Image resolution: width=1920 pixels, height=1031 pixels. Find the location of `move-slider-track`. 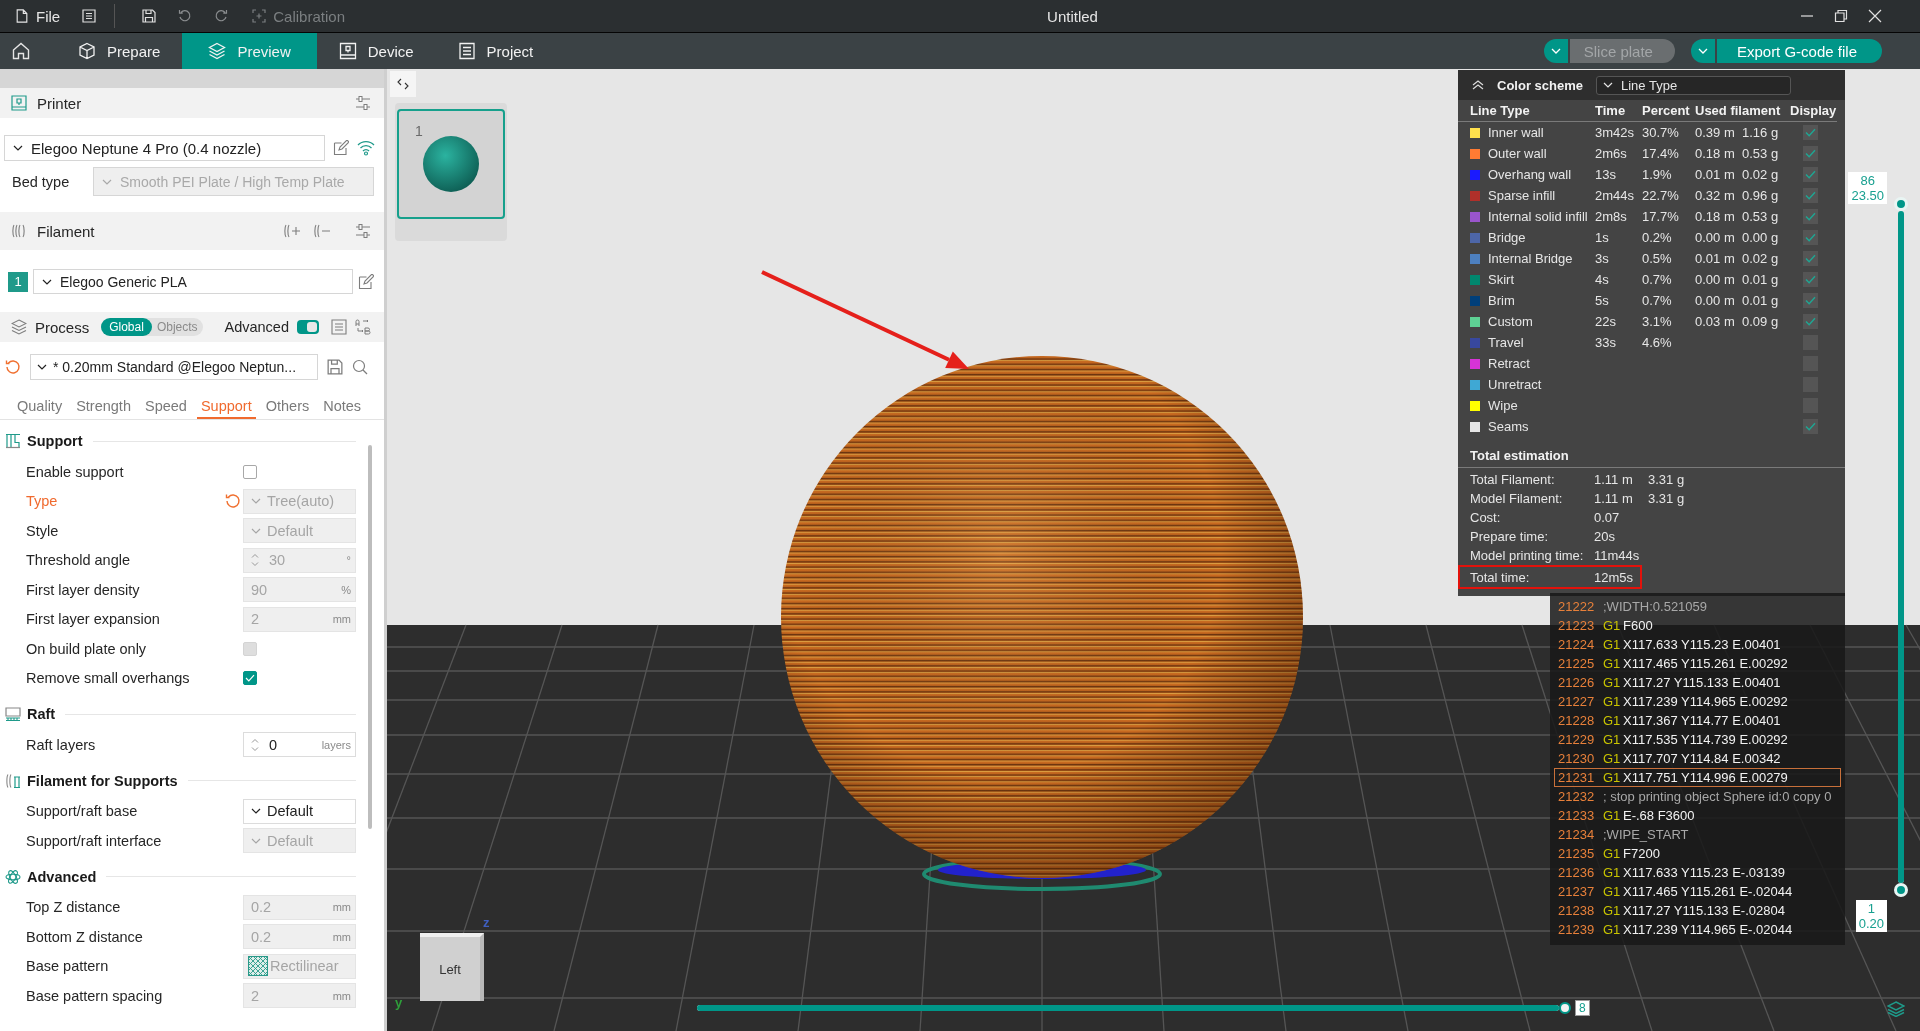

move-slider-track is located at coordinates (1134, 1008).